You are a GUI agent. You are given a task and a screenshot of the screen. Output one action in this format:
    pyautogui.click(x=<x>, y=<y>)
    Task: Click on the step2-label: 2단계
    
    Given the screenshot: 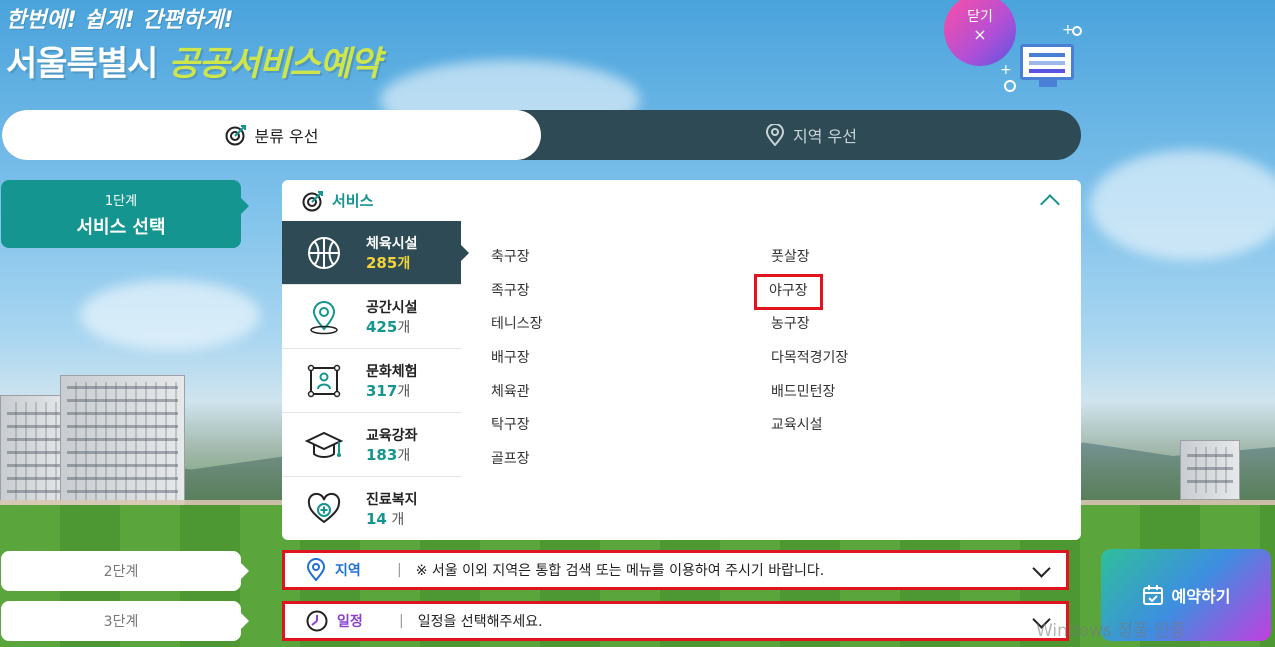 What is the action you would take?
    pyautogui.click(x=125, y=571)
    